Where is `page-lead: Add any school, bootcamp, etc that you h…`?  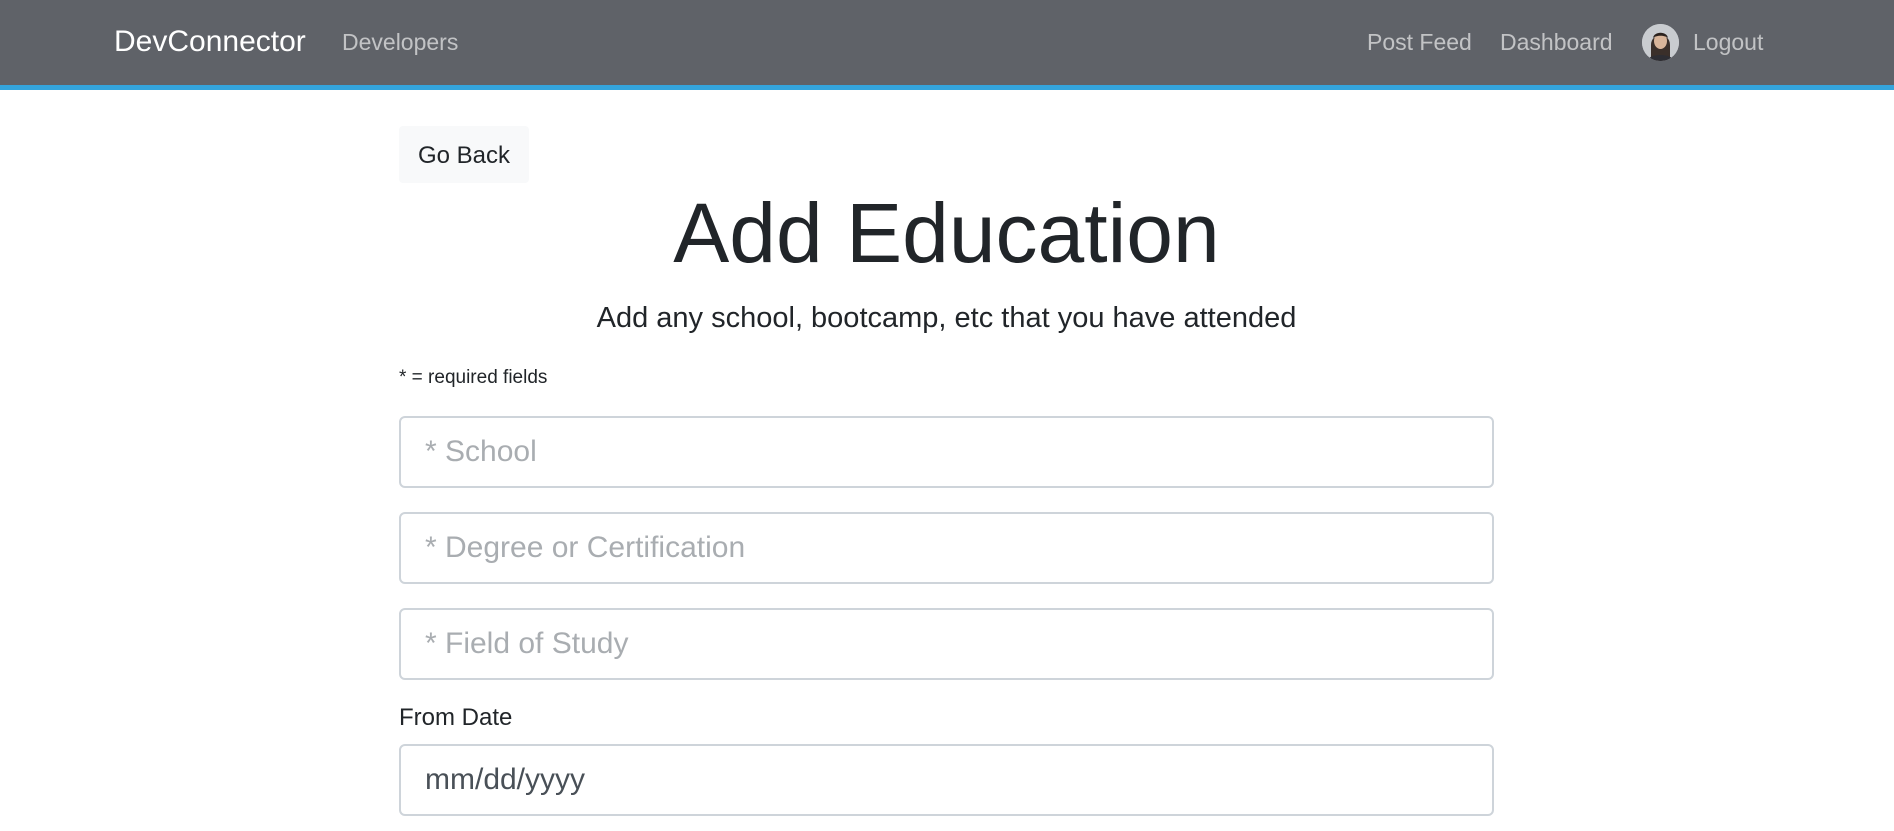
page-lead: Add any school, bootcamp, etc that you h… is located at coordinates (946, 318).